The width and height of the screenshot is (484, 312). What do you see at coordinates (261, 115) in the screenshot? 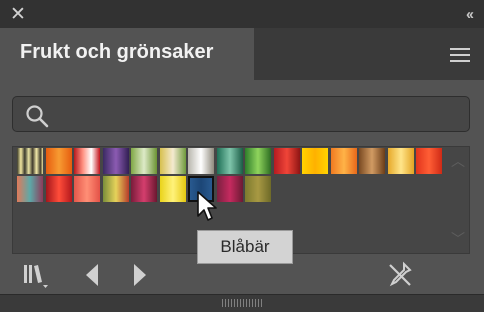
I see `search-input` at bounding box center [261, 115].